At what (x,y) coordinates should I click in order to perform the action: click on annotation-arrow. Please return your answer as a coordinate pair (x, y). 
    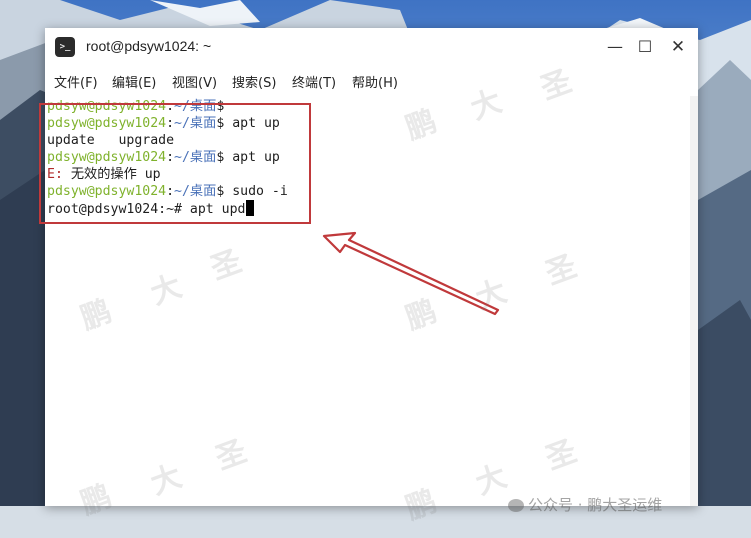
    Looking at the image, I should click on (411, 273).